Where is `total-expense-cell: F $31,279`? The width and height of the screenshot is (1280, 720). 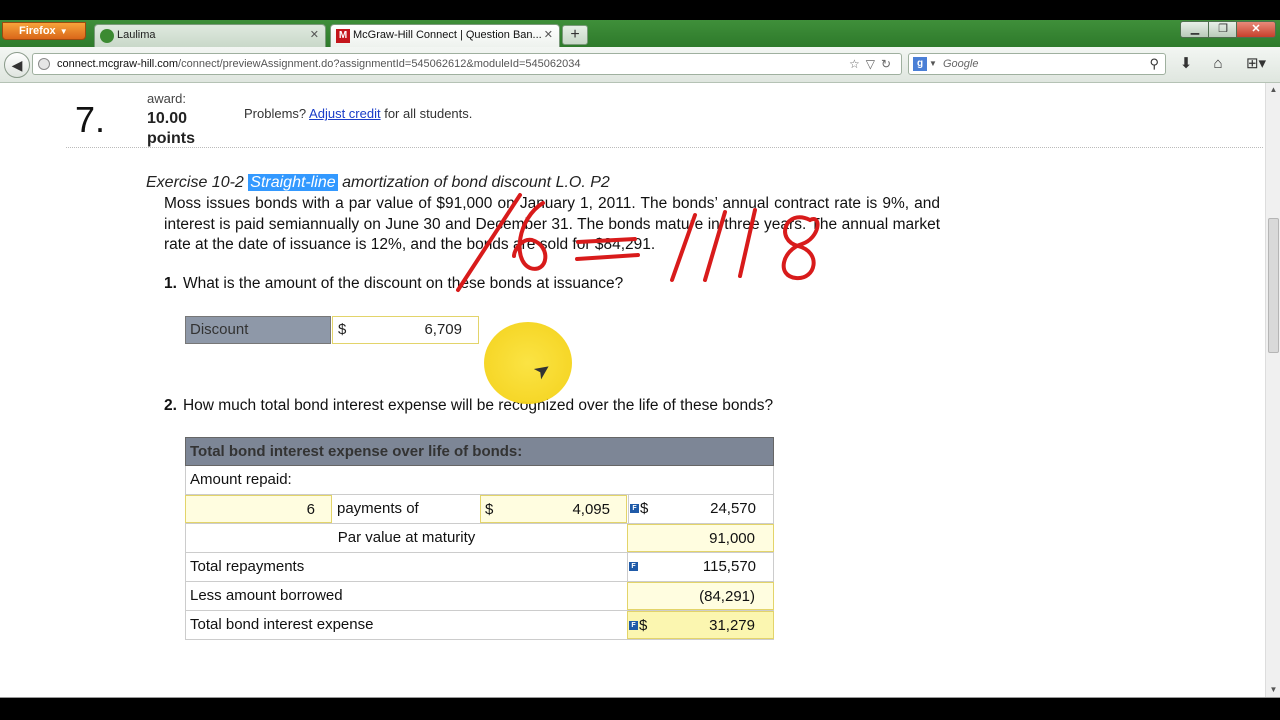 total-expense-cell: F $31,279 is located at coordinates (700, 625).